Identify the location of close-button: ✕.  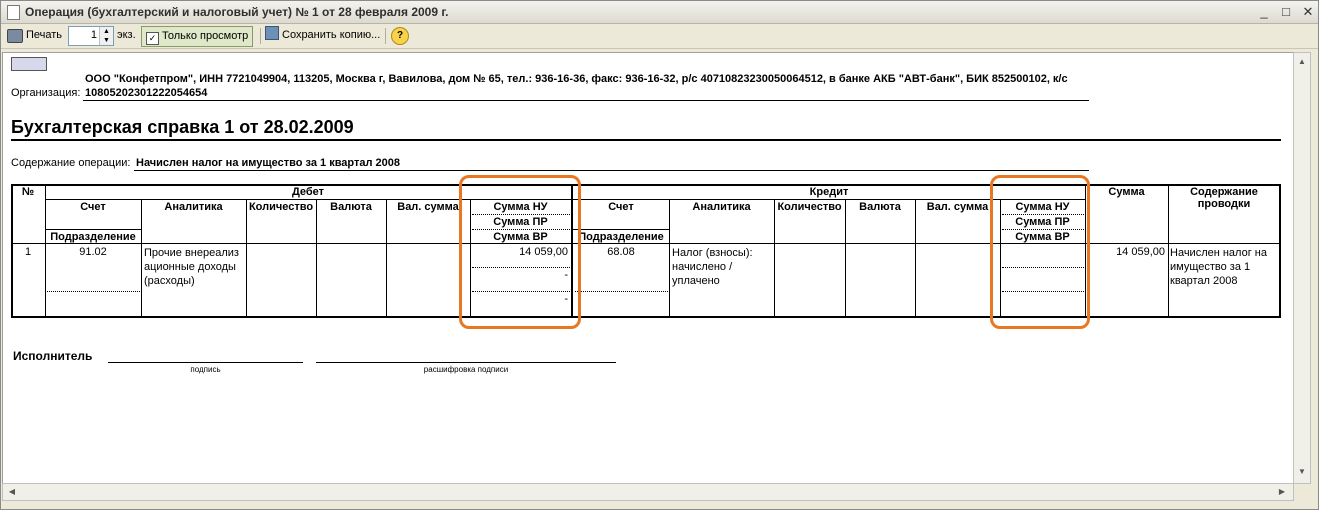
(1308, 12).